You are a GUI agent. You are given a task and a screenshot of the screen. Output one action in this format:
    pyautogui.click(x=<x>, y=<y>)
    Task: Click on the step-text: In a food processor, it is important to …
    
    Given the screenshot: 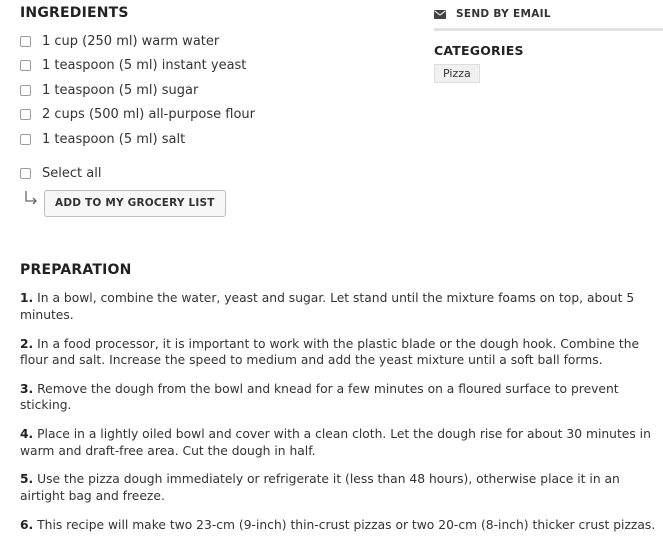 What is the action you would take?
    pyautogui.click(x=330, y=352)
    